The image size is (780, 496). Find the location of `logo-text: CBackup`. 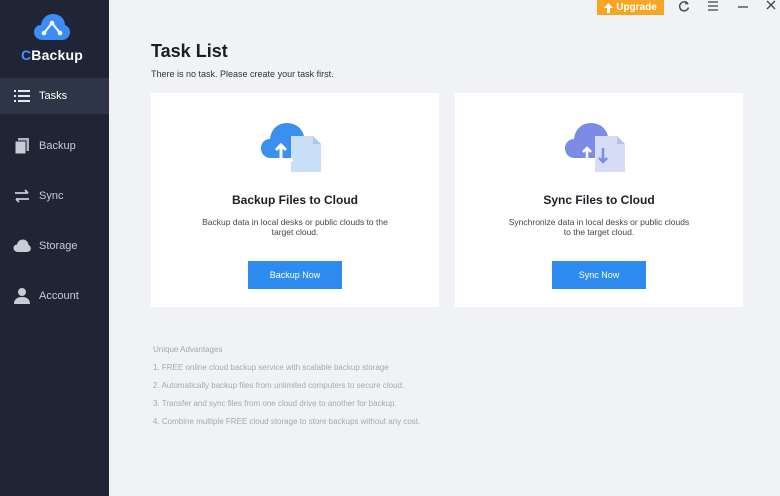

logo-text: CBackup is located at coordinates (52, 55).